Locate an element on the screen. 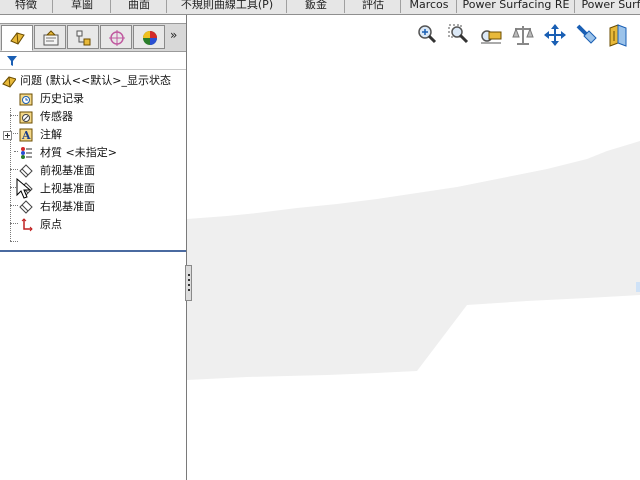 This screenshot has width=640, height=480. feature-manager-tabbar: » is located at coordinates (93, 37).